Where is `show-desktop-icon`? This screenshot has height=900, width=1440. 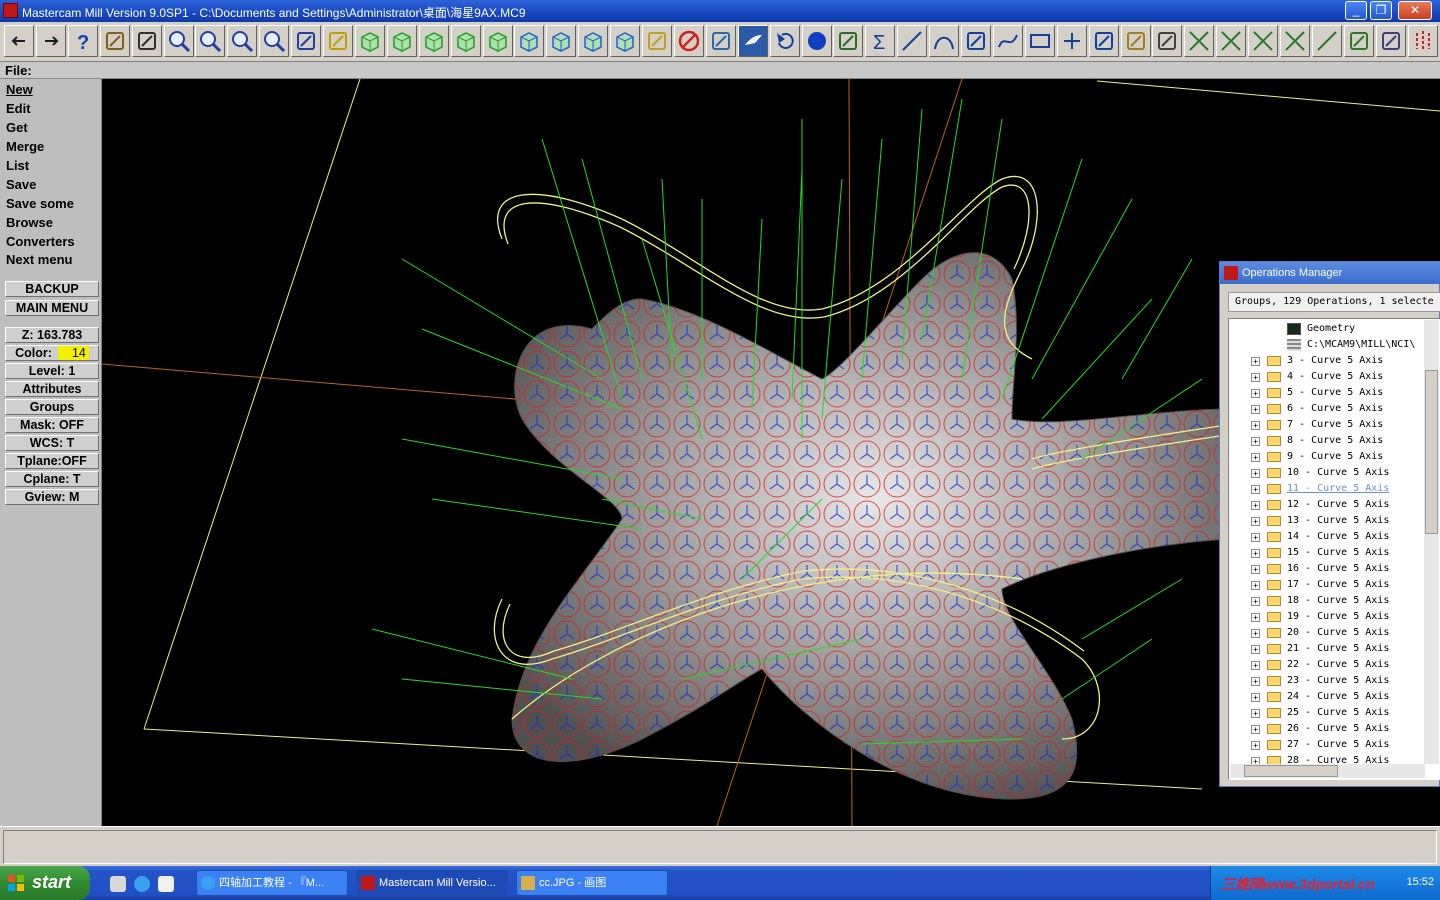 show-desktop-icon is located at coordinates (118, 884).